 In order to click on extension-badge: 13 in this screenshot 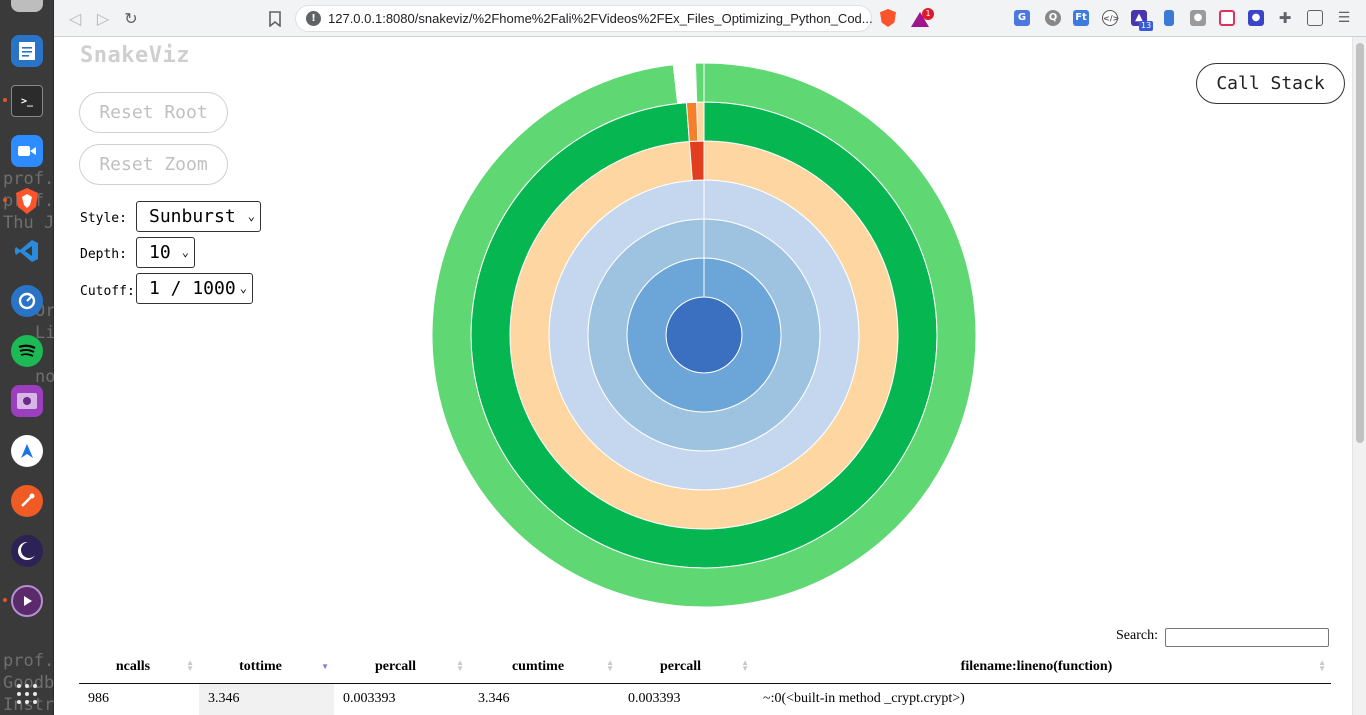, I will do `click(1146, 26)`.